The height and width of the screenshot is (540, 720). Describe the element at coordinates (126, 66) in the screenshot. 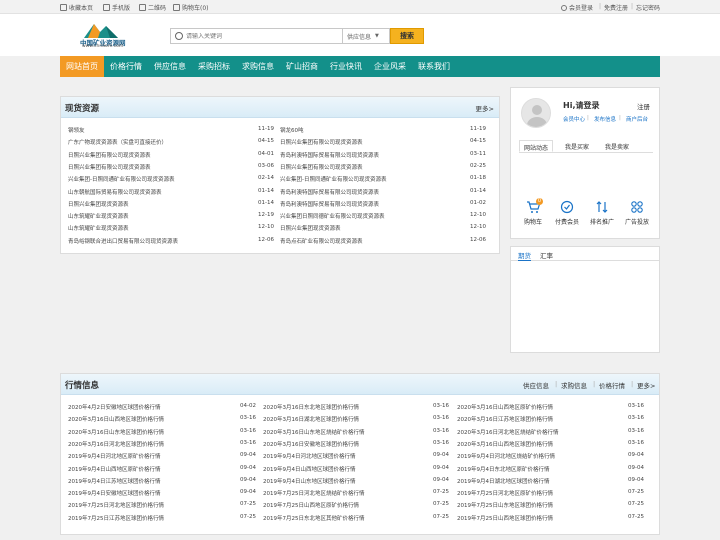

I see `nav-item: 价格行情` at that location.